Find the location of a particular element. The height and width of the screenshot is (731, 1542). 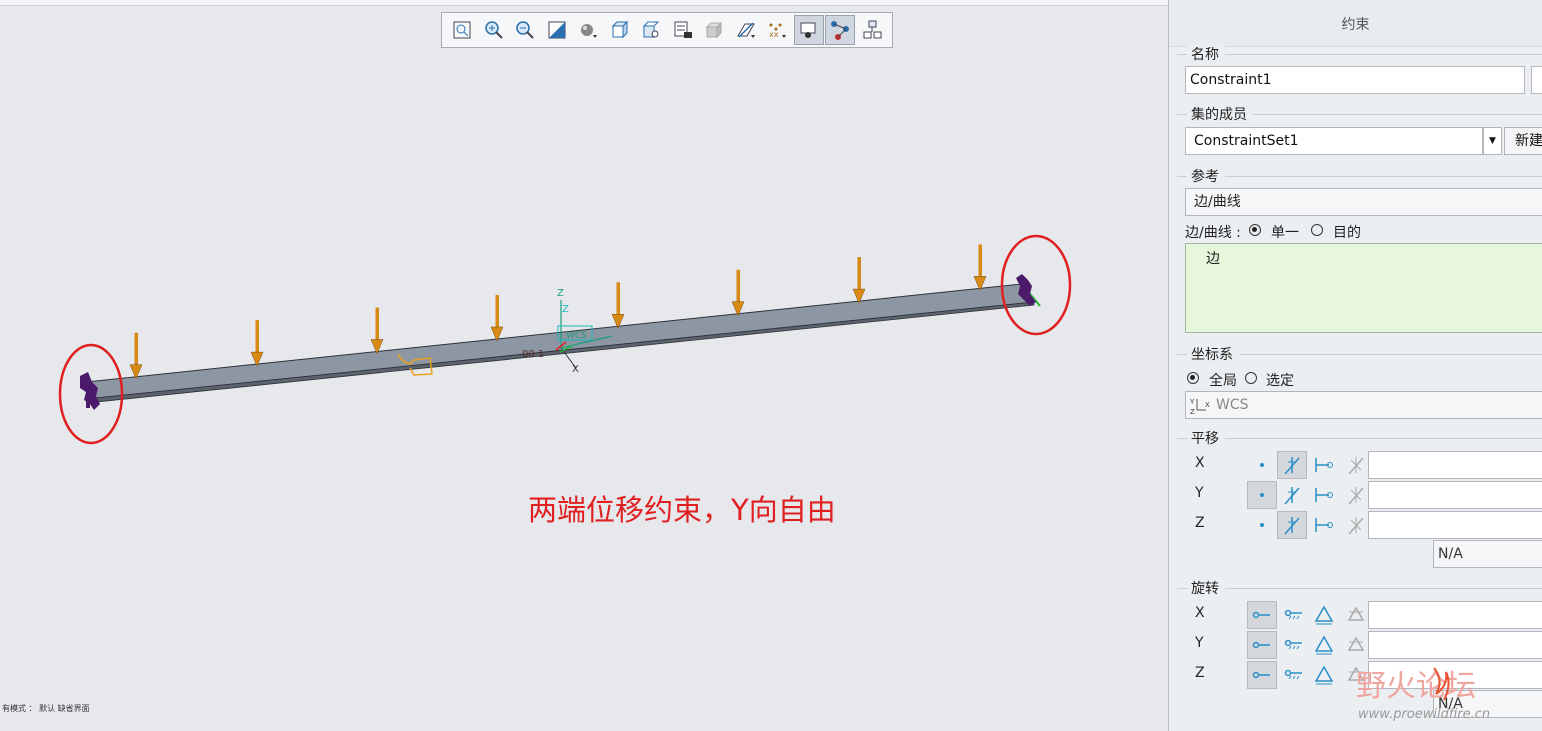

rotation-z-fixed-button is located at coordinates (1294, 675).